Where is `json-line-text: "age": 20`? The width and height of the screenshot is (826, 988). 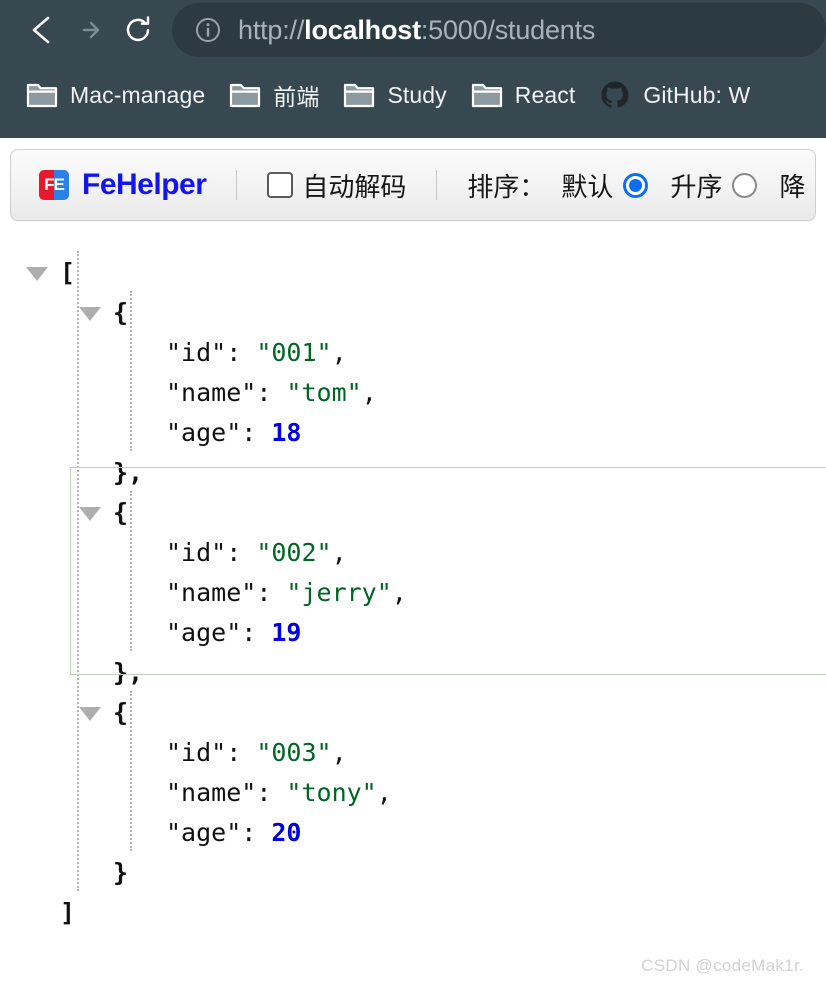
json-line-text: "age": 20 is located at coordinates (233, 833).